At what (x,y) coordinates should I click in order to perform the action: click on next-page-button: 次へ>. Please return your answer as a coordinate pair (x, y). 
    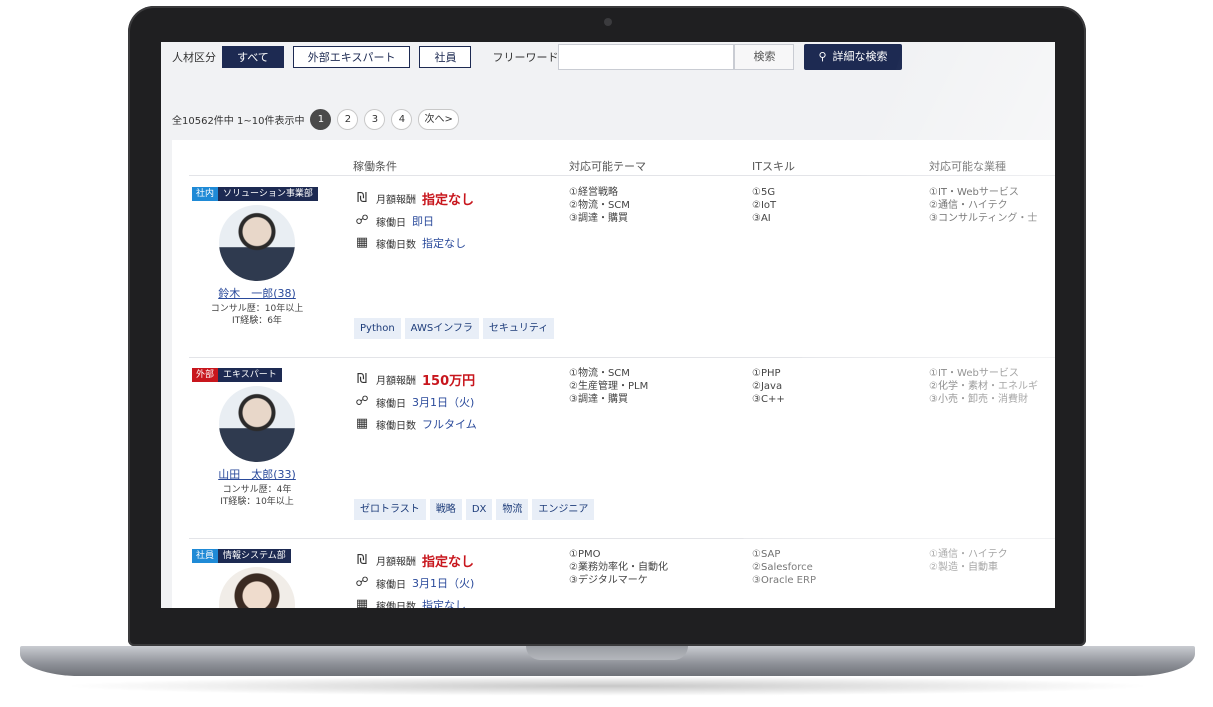
    Looking at the image, I should click on (438, 119).